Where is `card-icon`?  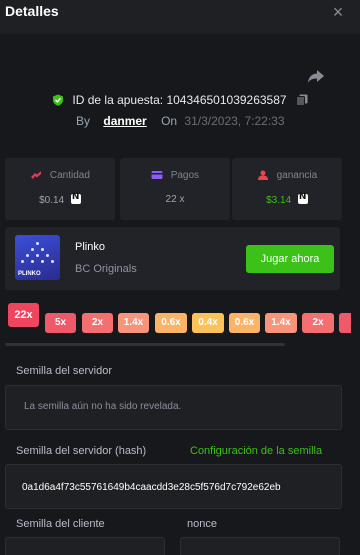 card-icon is located at coordinates (157, 175).